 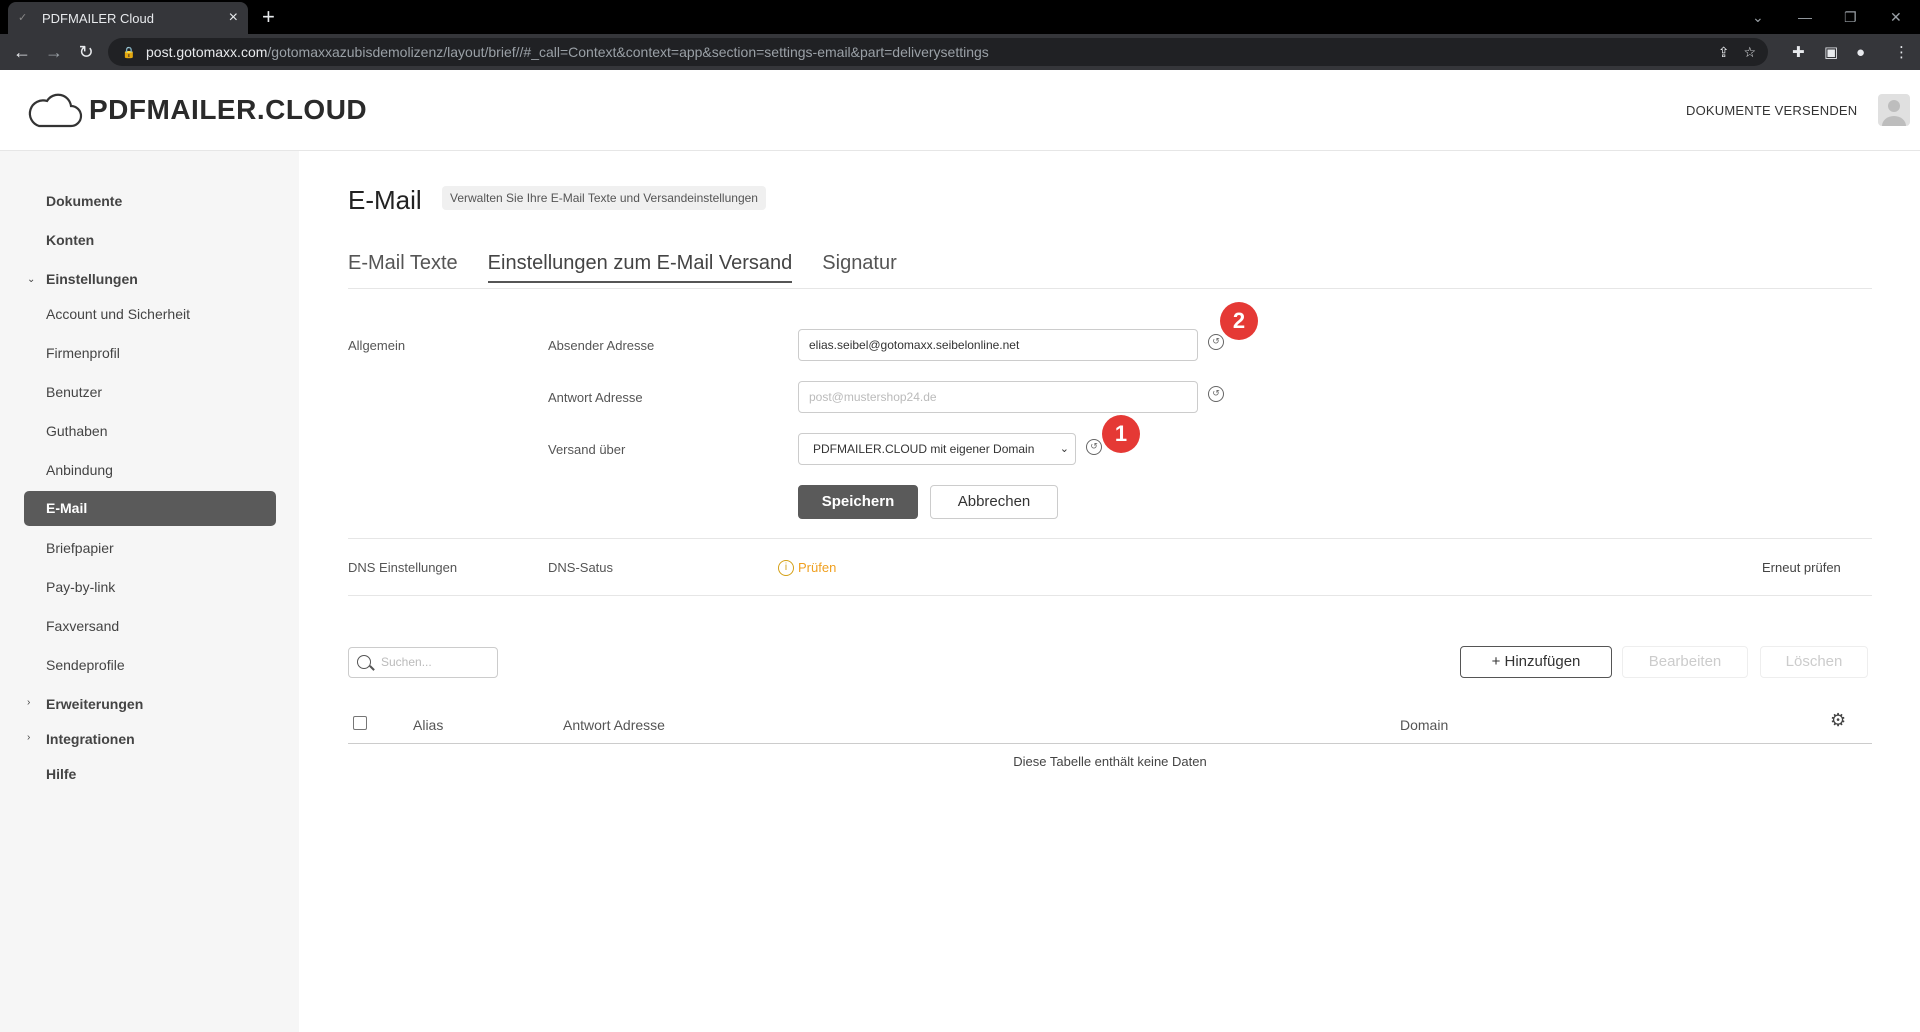 What do you see at coordinates (595, 397) in the screenshot?
I see `reply-label: Antwort Adresse` at bounding box center [595, 397].